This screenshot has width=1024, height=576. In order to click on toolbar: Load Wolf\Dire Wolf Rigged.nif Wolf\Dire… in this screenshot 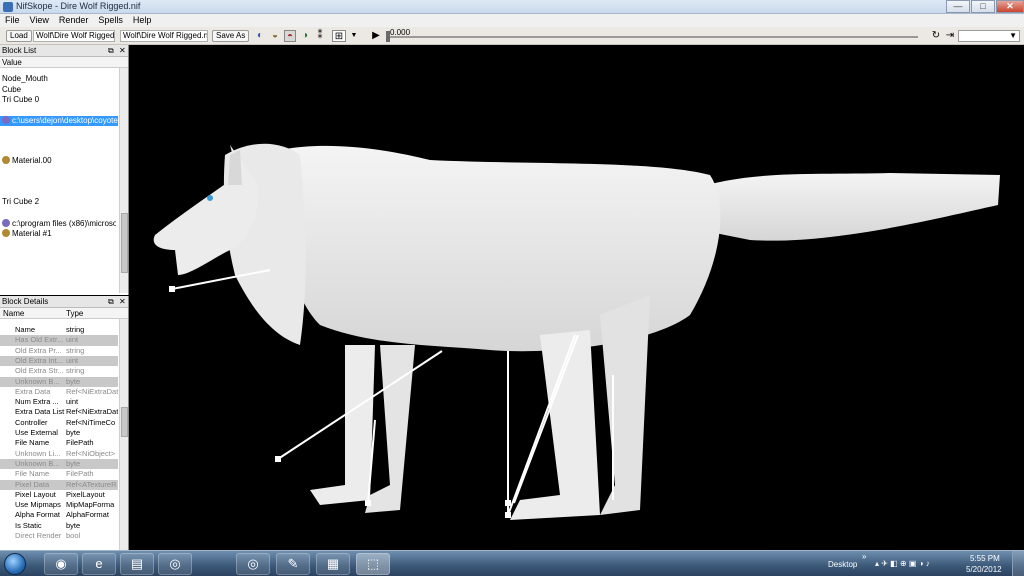, I will do `click(512, 36)`.